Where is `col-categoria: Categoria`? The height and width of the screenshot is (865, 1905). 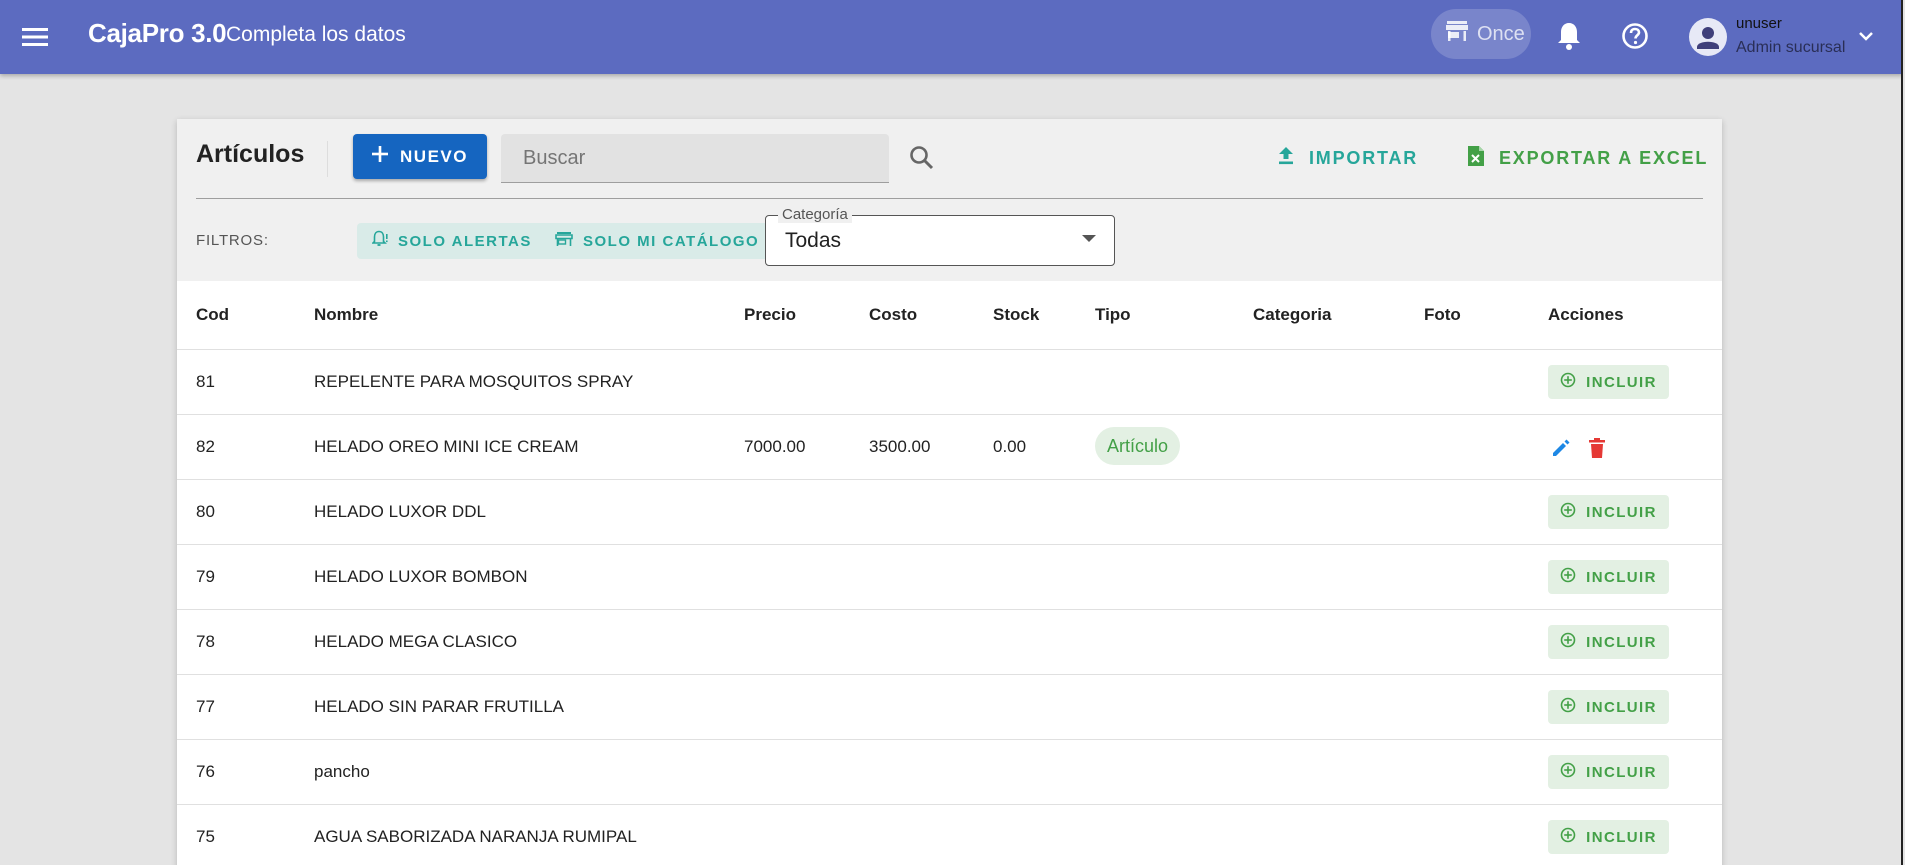 col-categoria: Categoria is located at coordinates (1292, 315).